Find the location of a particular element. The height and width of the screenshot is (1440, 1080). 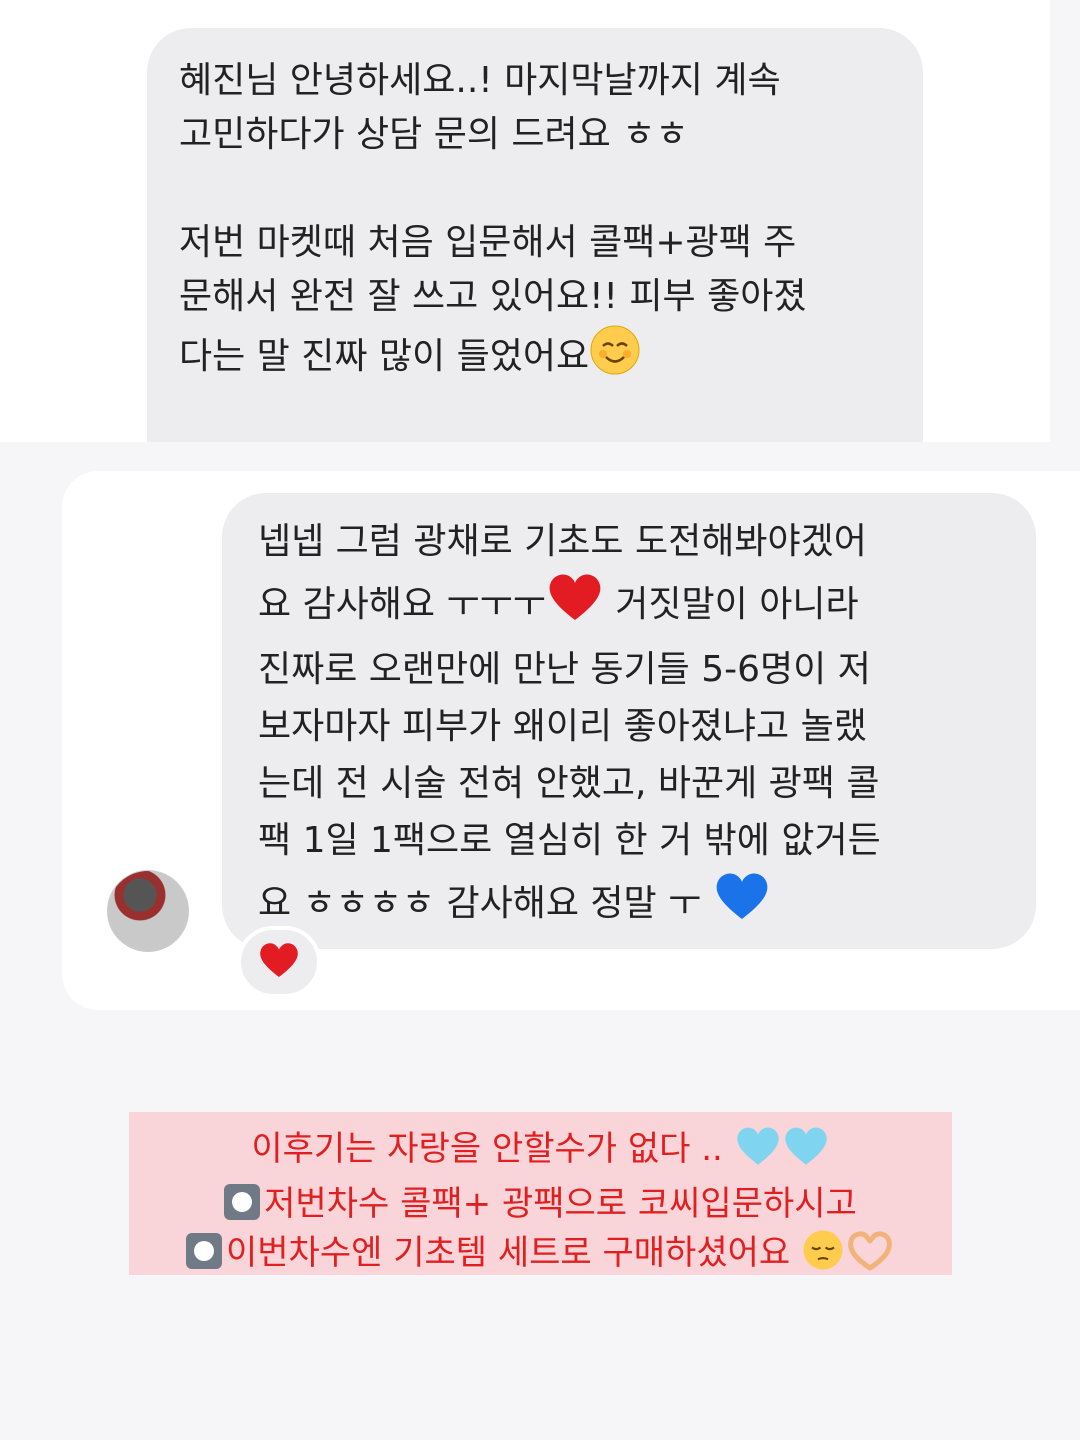

message-text: 거짓말이 아니라 is located at coordinates (731, 604).